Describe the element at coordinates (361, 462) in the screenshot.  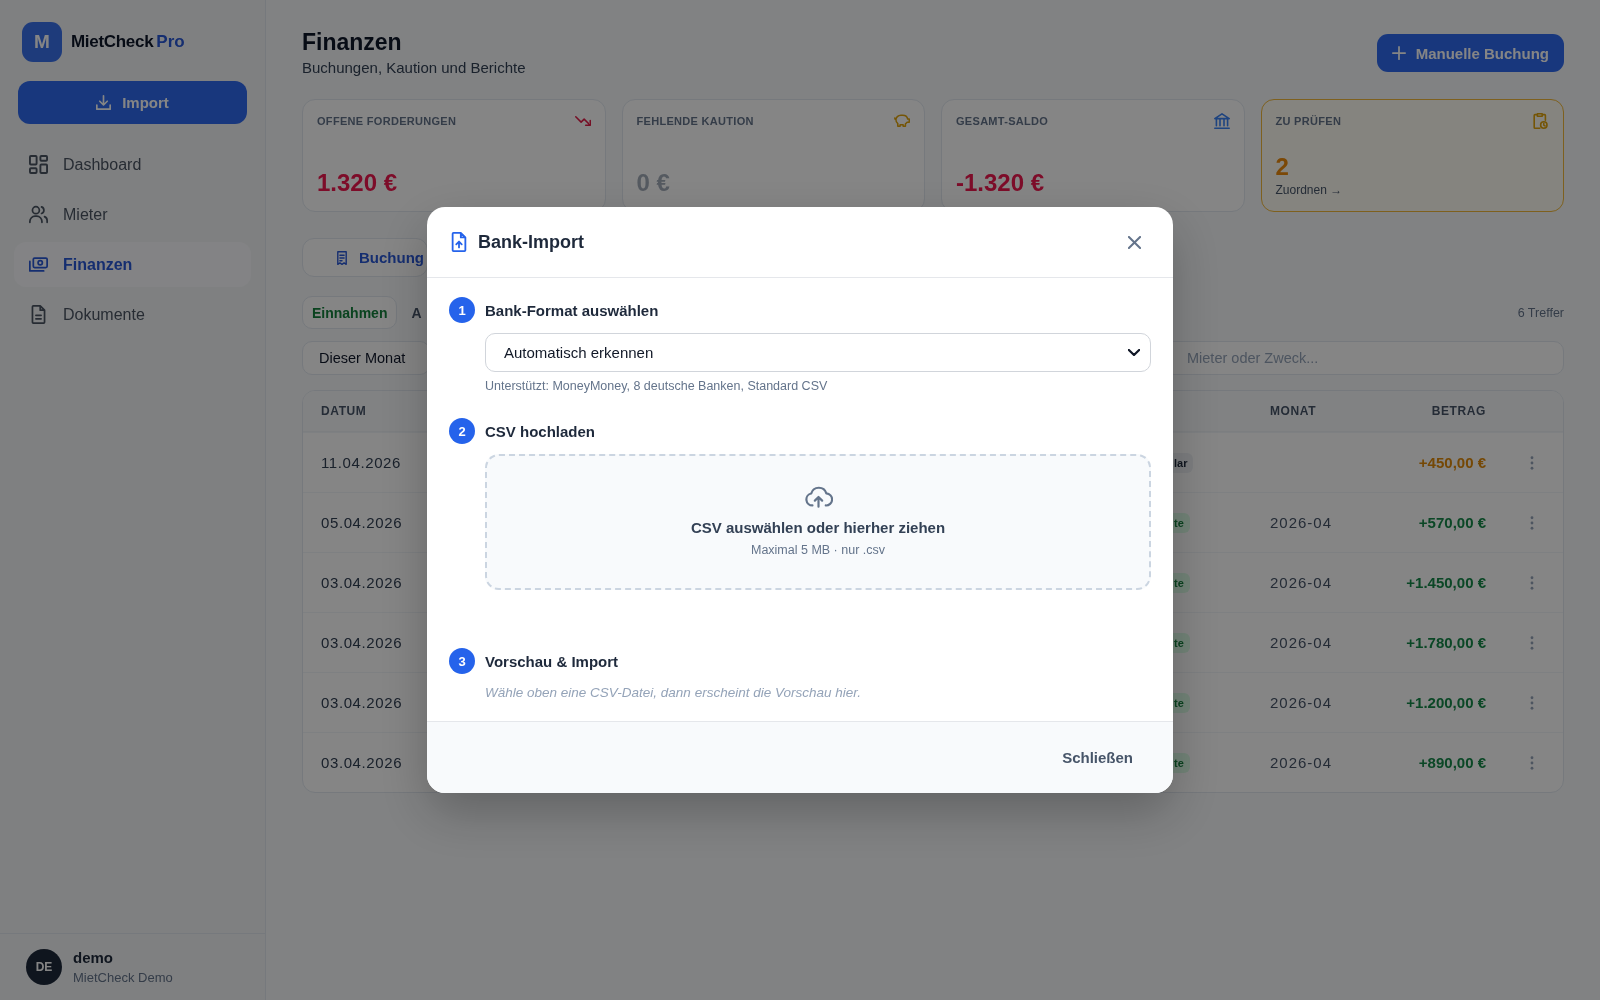
I see `date-text: 11.04.2026` at that location.